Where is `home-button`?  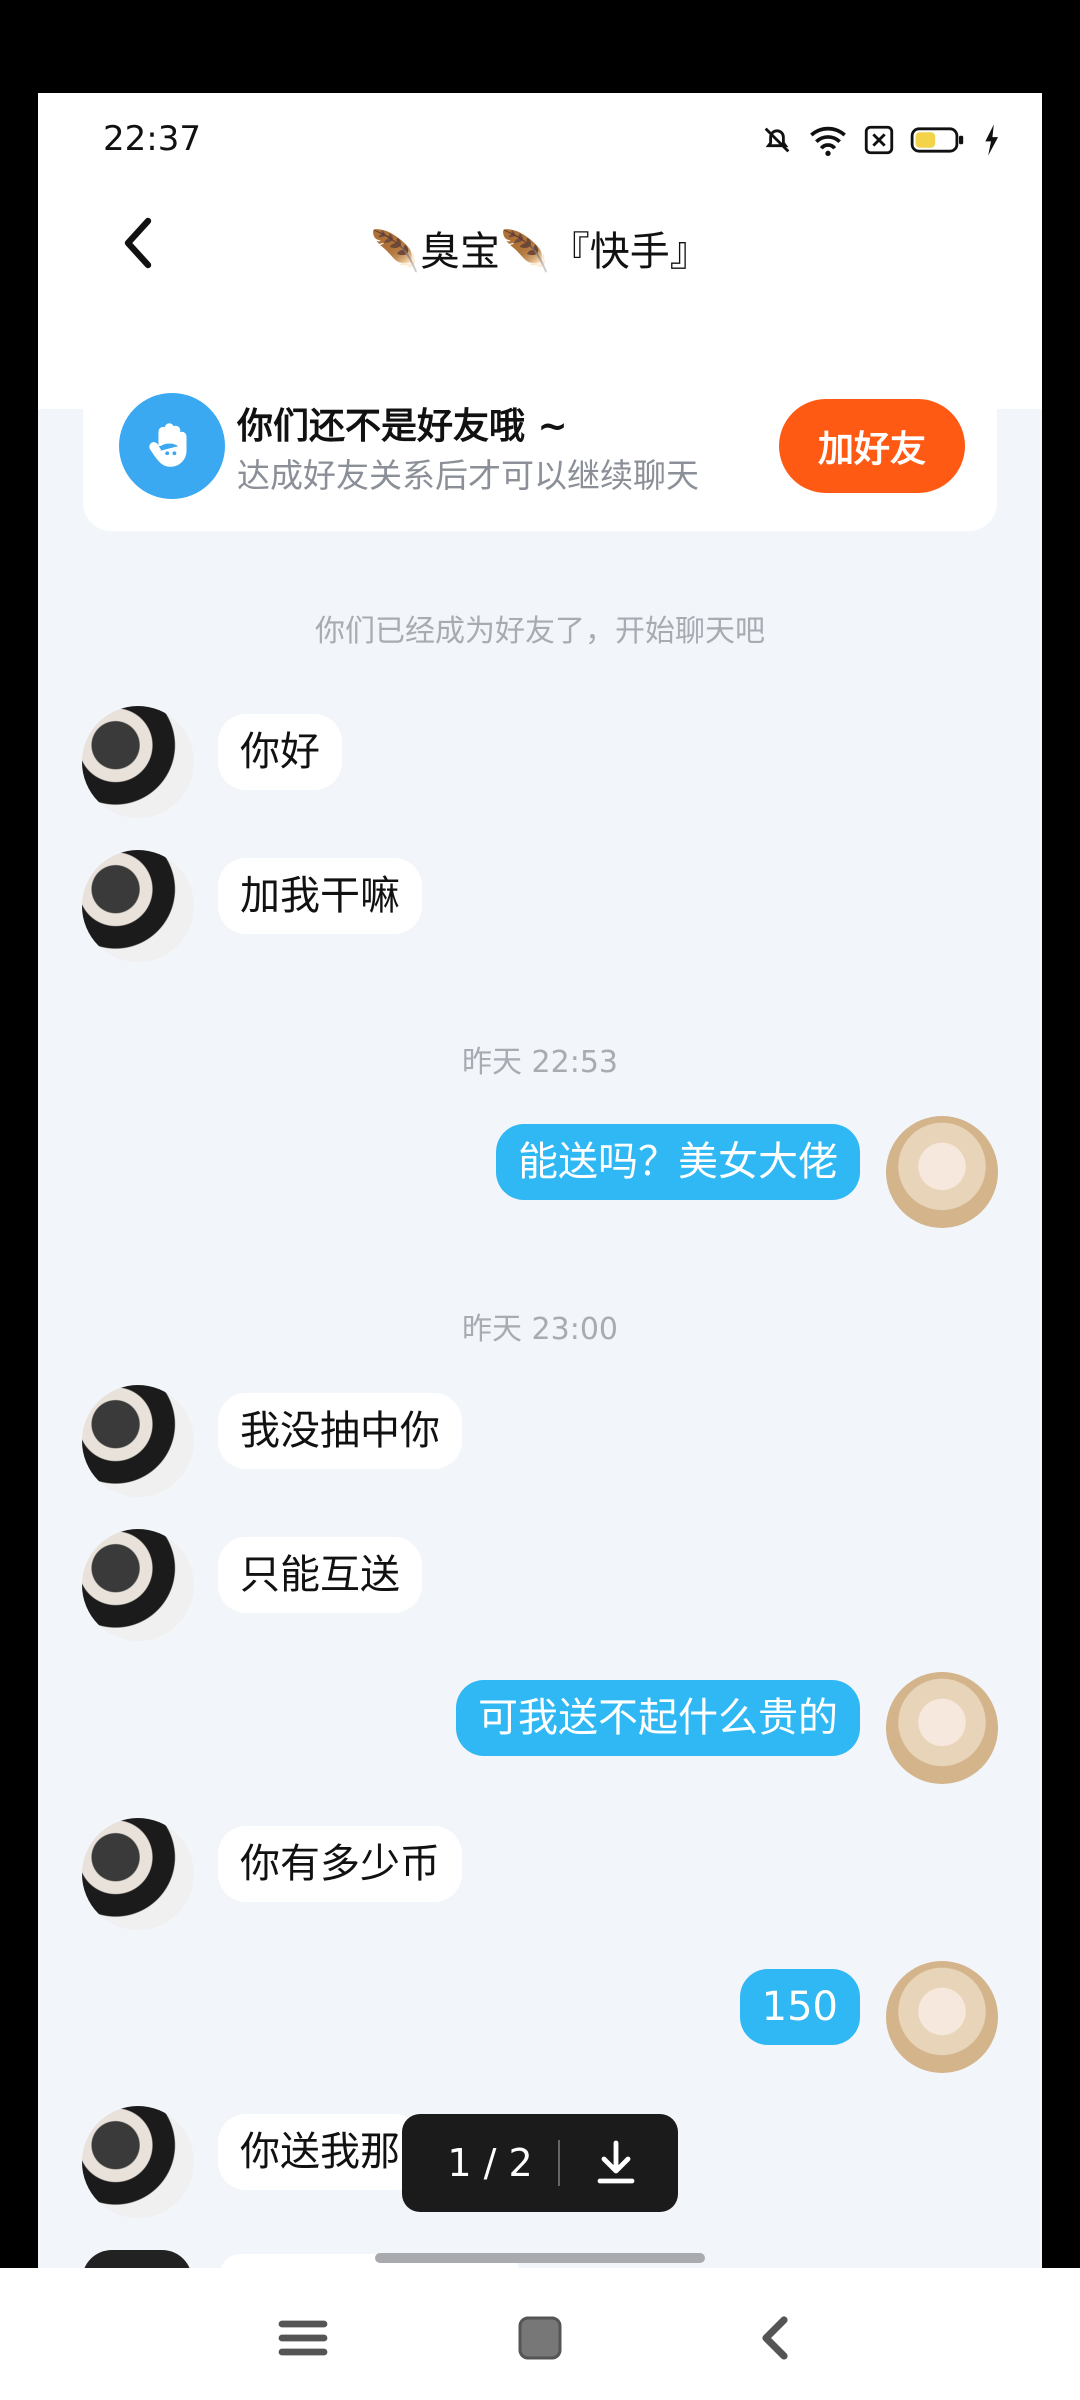 home-button is located at coordinates (540, 2338).